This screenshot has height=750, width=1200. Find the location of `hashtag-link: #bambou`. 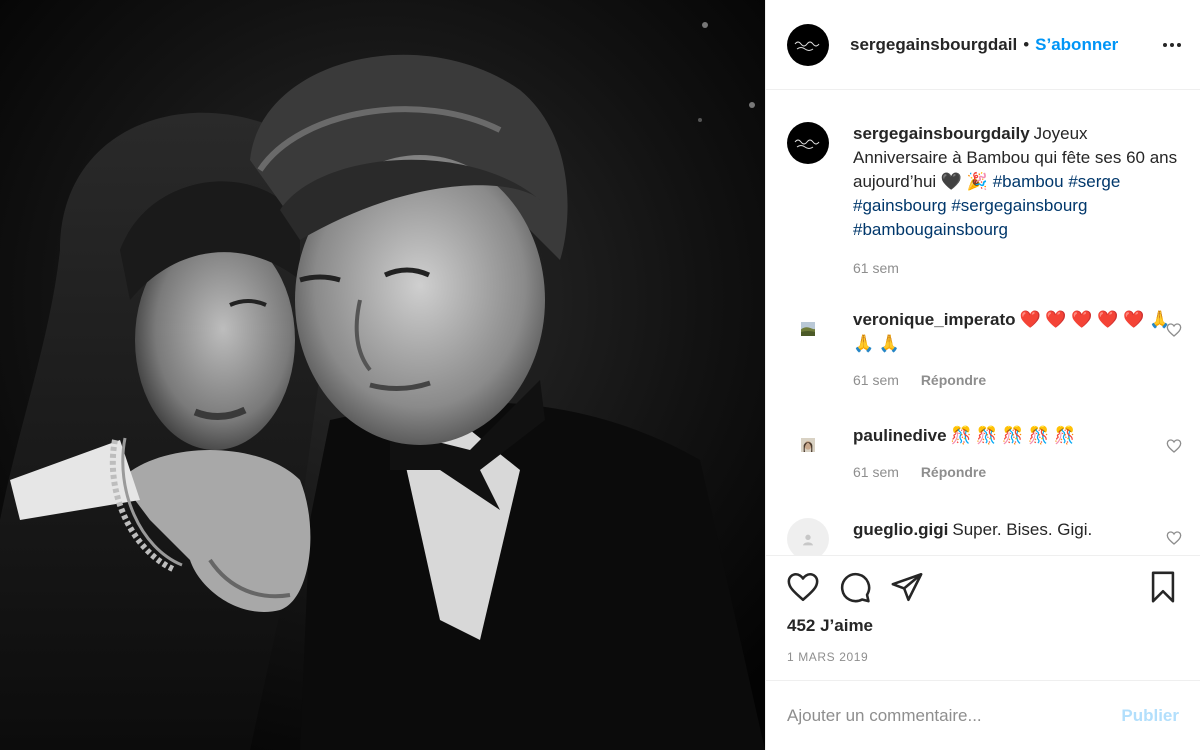

hashtag-link: #bambou is located at coordinates (1028, 181).